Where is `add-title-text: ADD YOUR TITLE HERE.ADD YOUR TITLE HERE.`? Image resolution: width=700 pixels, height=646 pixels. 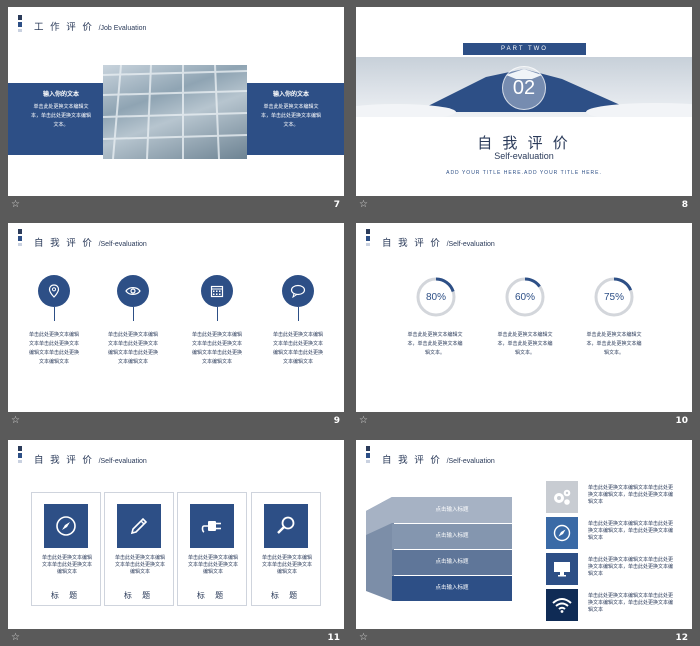
add-title-text: ADD YOUR TITLE HERE.ADD YOUR TITLE HERE. is located at coordinates (524, 173).